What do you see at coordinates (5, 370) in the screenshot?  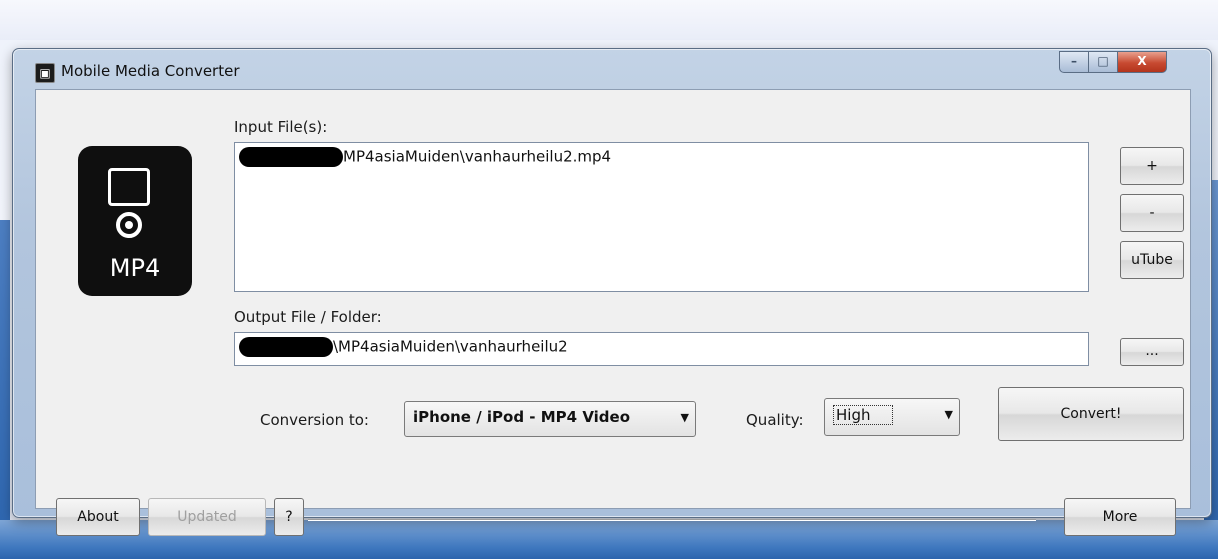 I see `desktop-background-left` at bounding box center [5, 370].